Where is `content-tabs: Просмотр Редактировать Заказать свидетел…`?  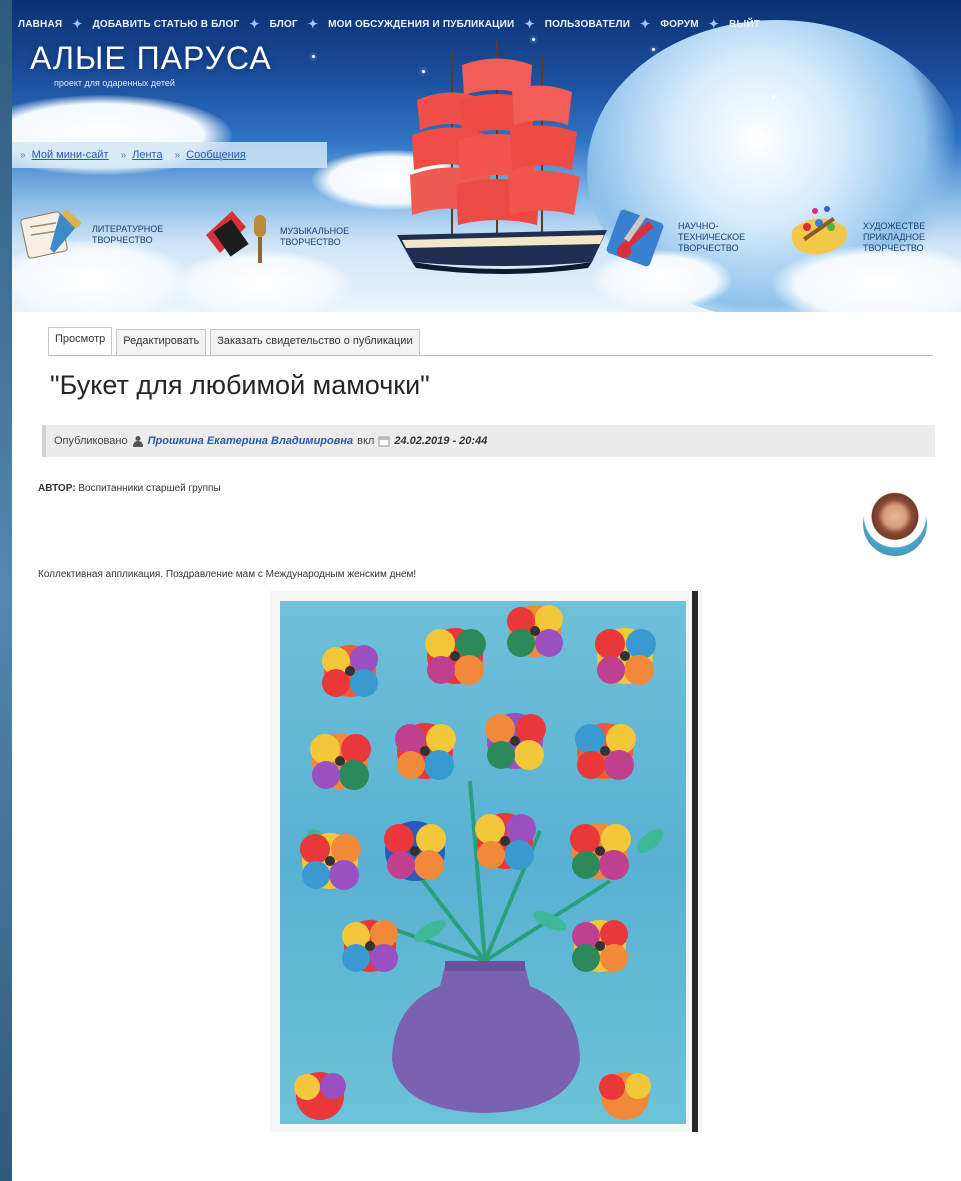
content-tabs: Просмотр Редактировать Заказать свидетел… is located at coordinates (490, 341).